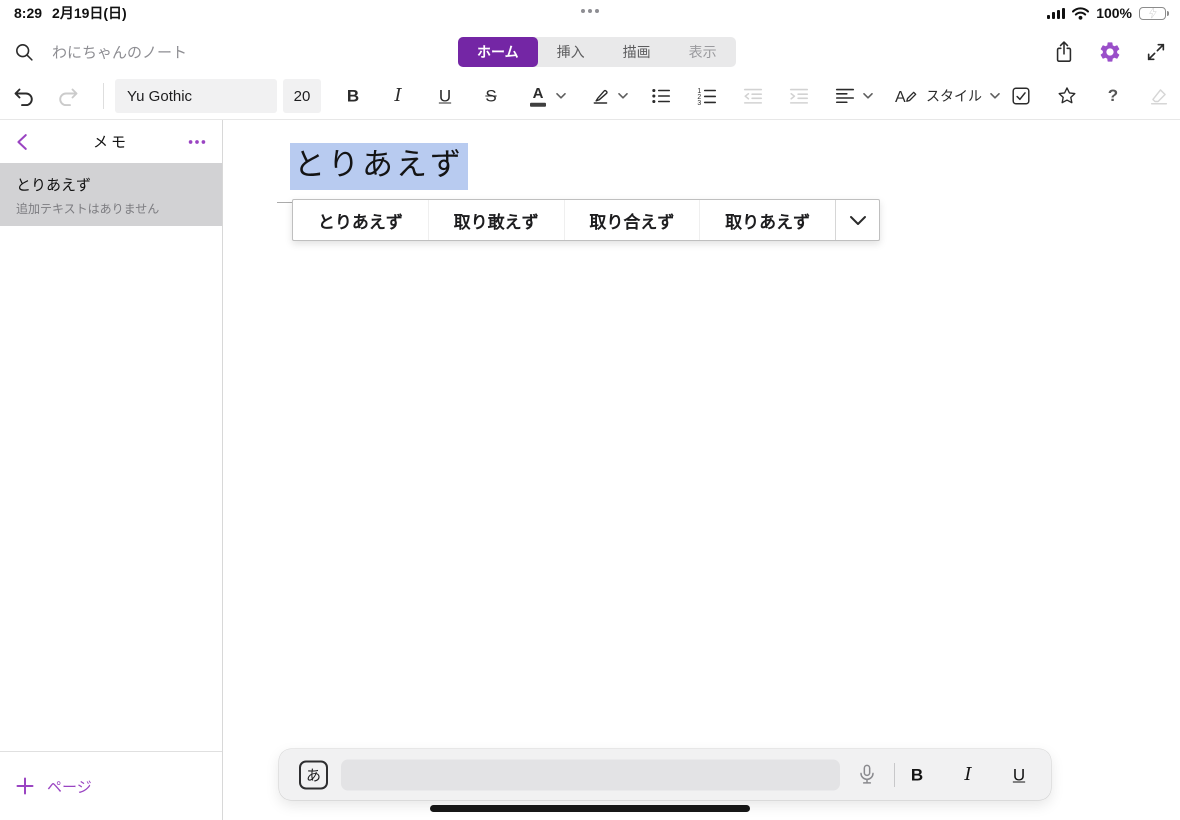 This screenshot has height=820, width=1180. Describe the element at coordinates (196, 96) in the screenshot. I see `font-name-select: Yu Gothic` at that location.